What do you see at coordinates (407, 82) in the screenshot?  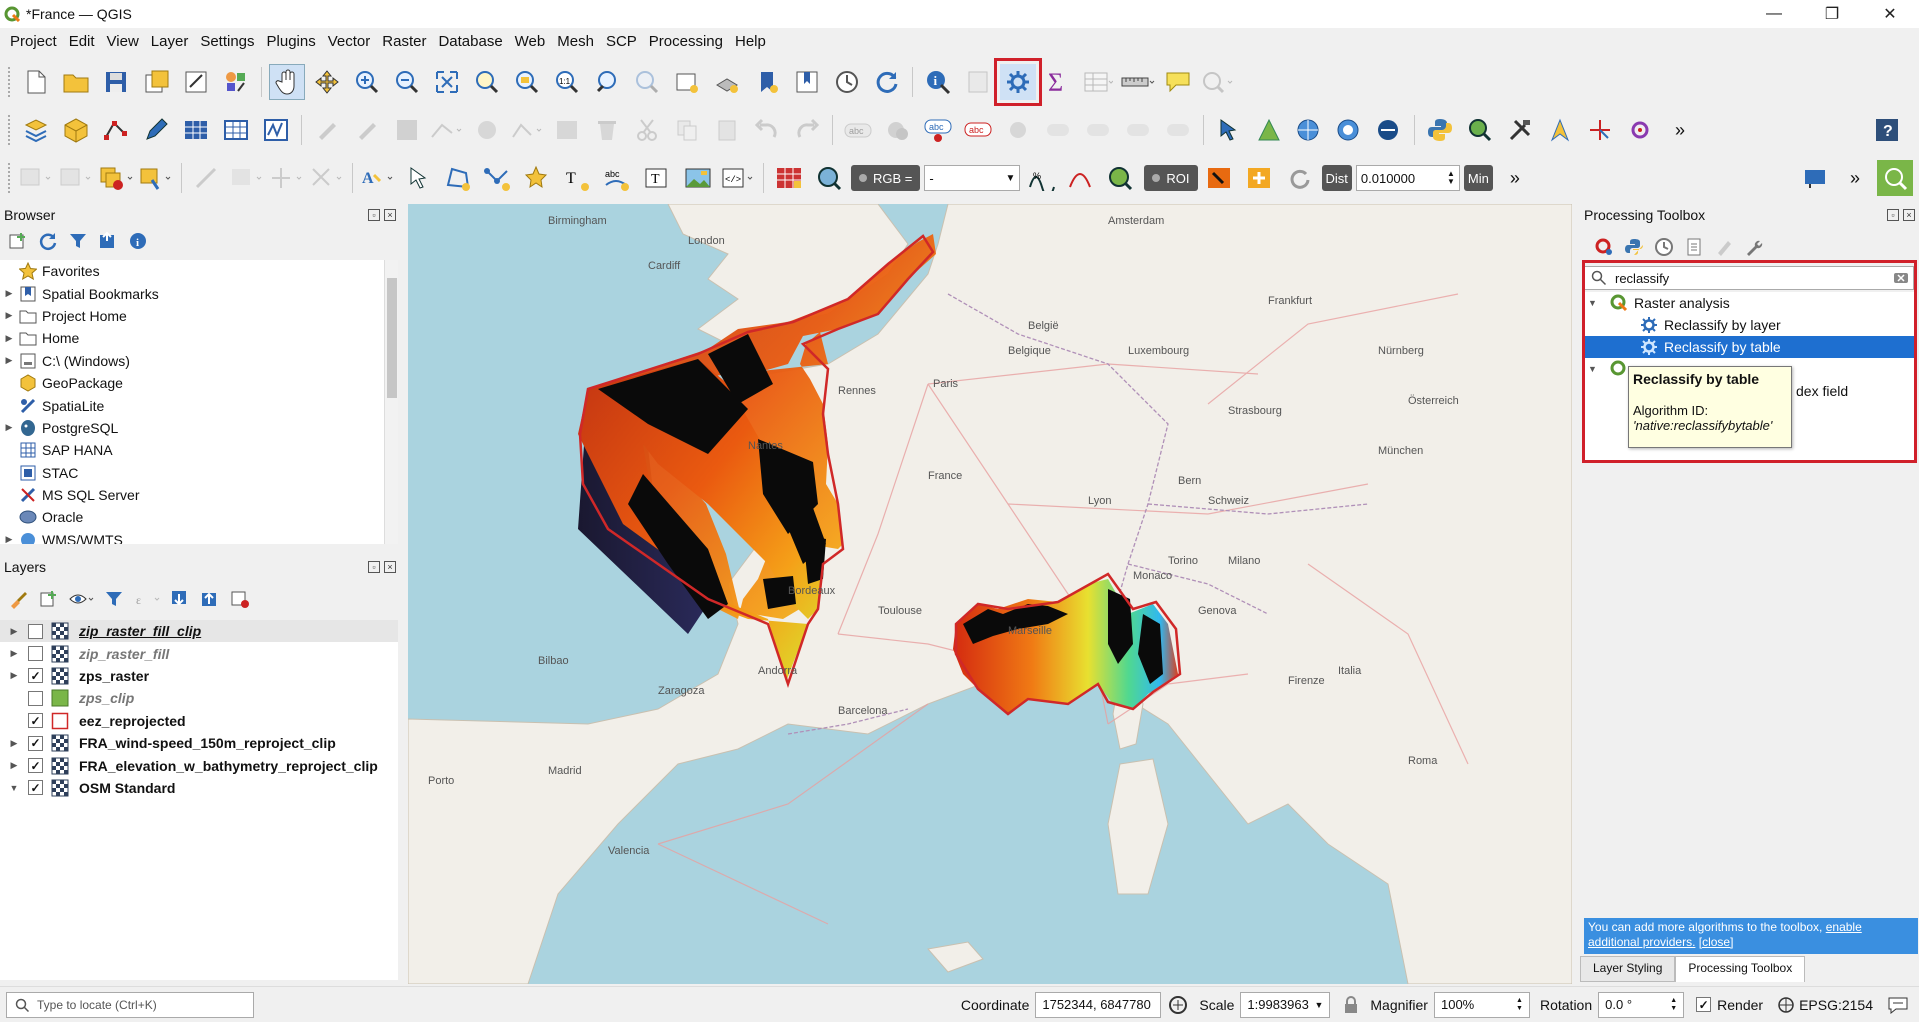 I see `zoom-out-icon` at bounding box center [407, 82].